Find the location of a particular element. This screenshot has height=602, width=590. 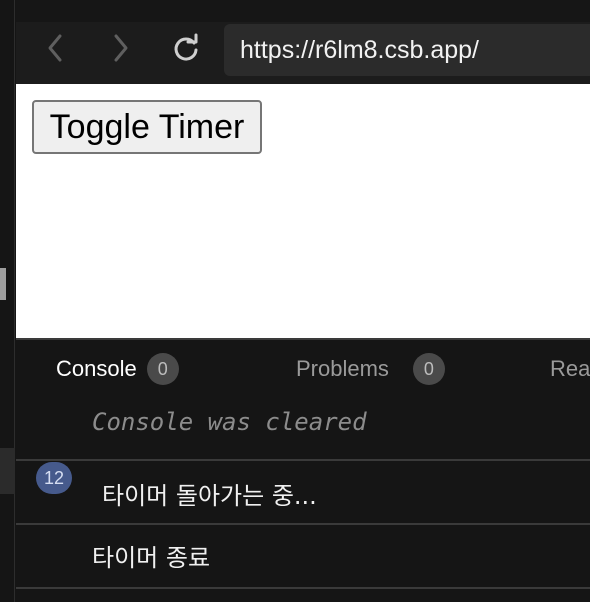

console-cleared-message: Console was cleared is located at coordinates (229, 422).